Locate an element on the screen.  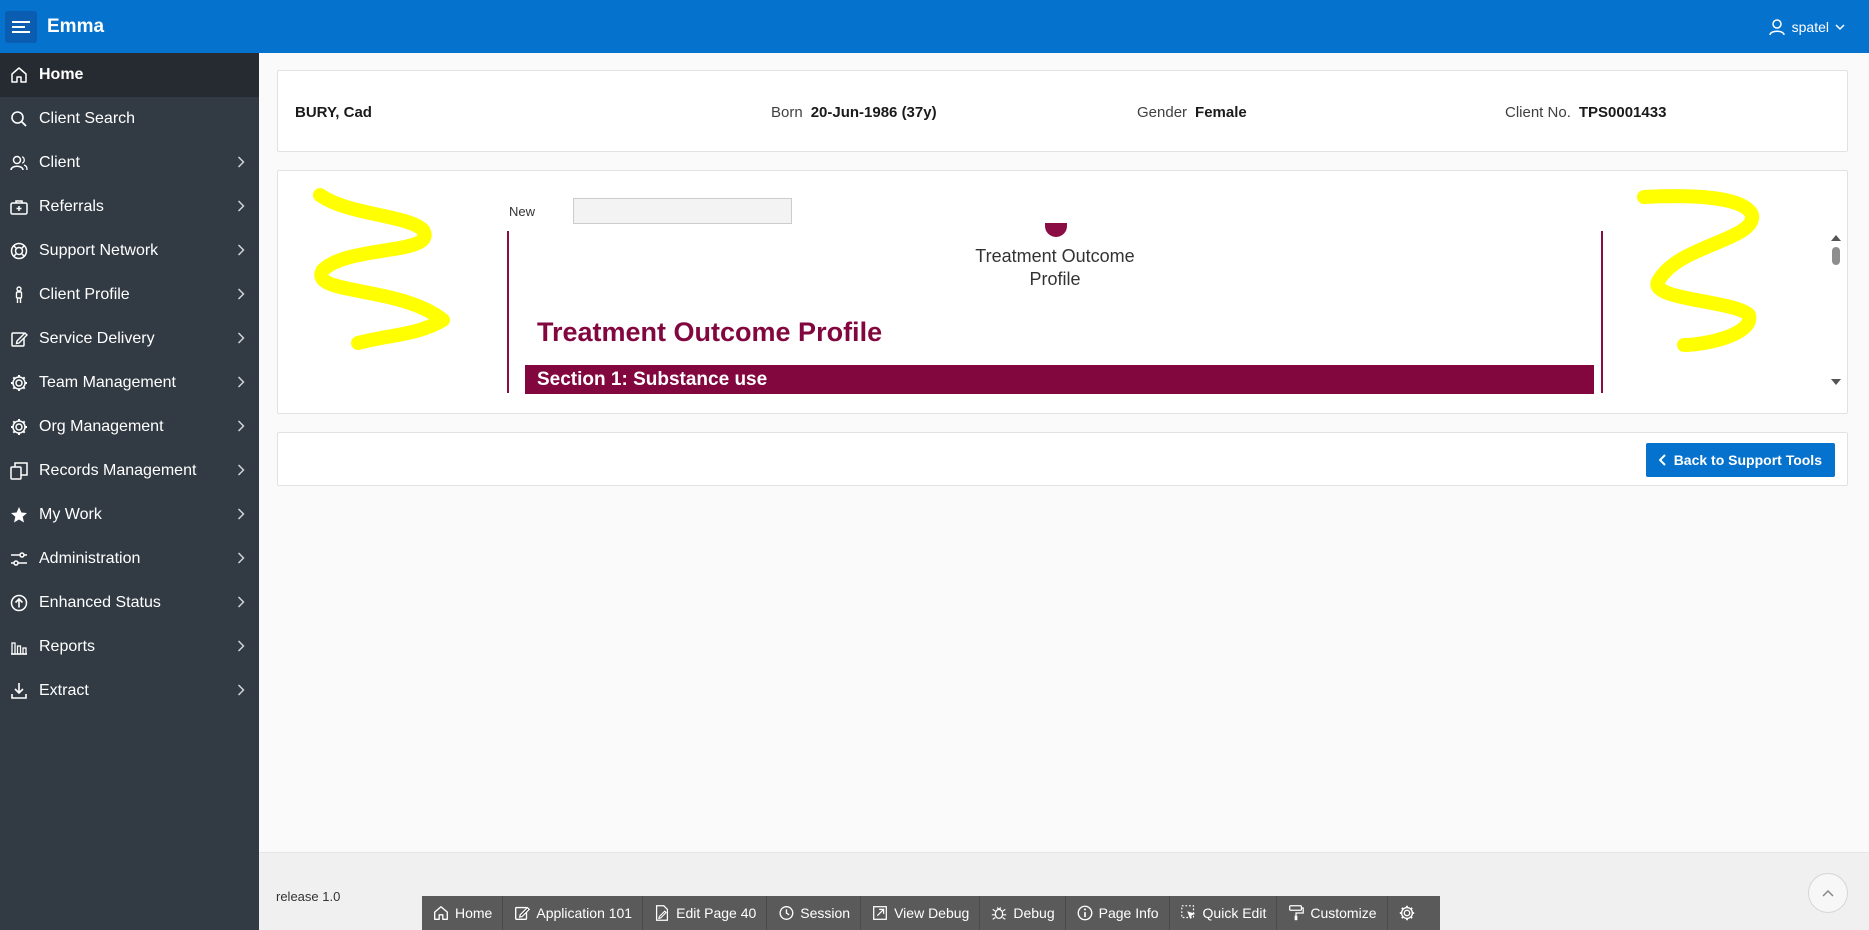
client-name: BURY, Cad is located at coordinates (333, 112).